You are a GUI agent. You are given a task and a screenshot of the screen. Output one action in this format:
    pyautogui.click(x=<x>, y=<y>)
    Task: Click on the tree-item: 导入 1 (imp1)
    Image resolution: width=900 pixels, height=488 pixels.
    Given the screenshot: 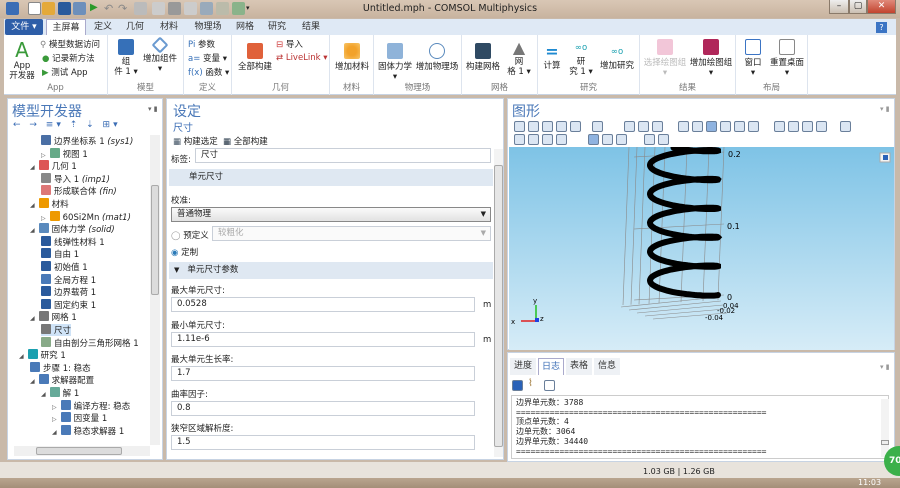 What is the action you would take?
    pyautogui.click(x=75, y=178)
    